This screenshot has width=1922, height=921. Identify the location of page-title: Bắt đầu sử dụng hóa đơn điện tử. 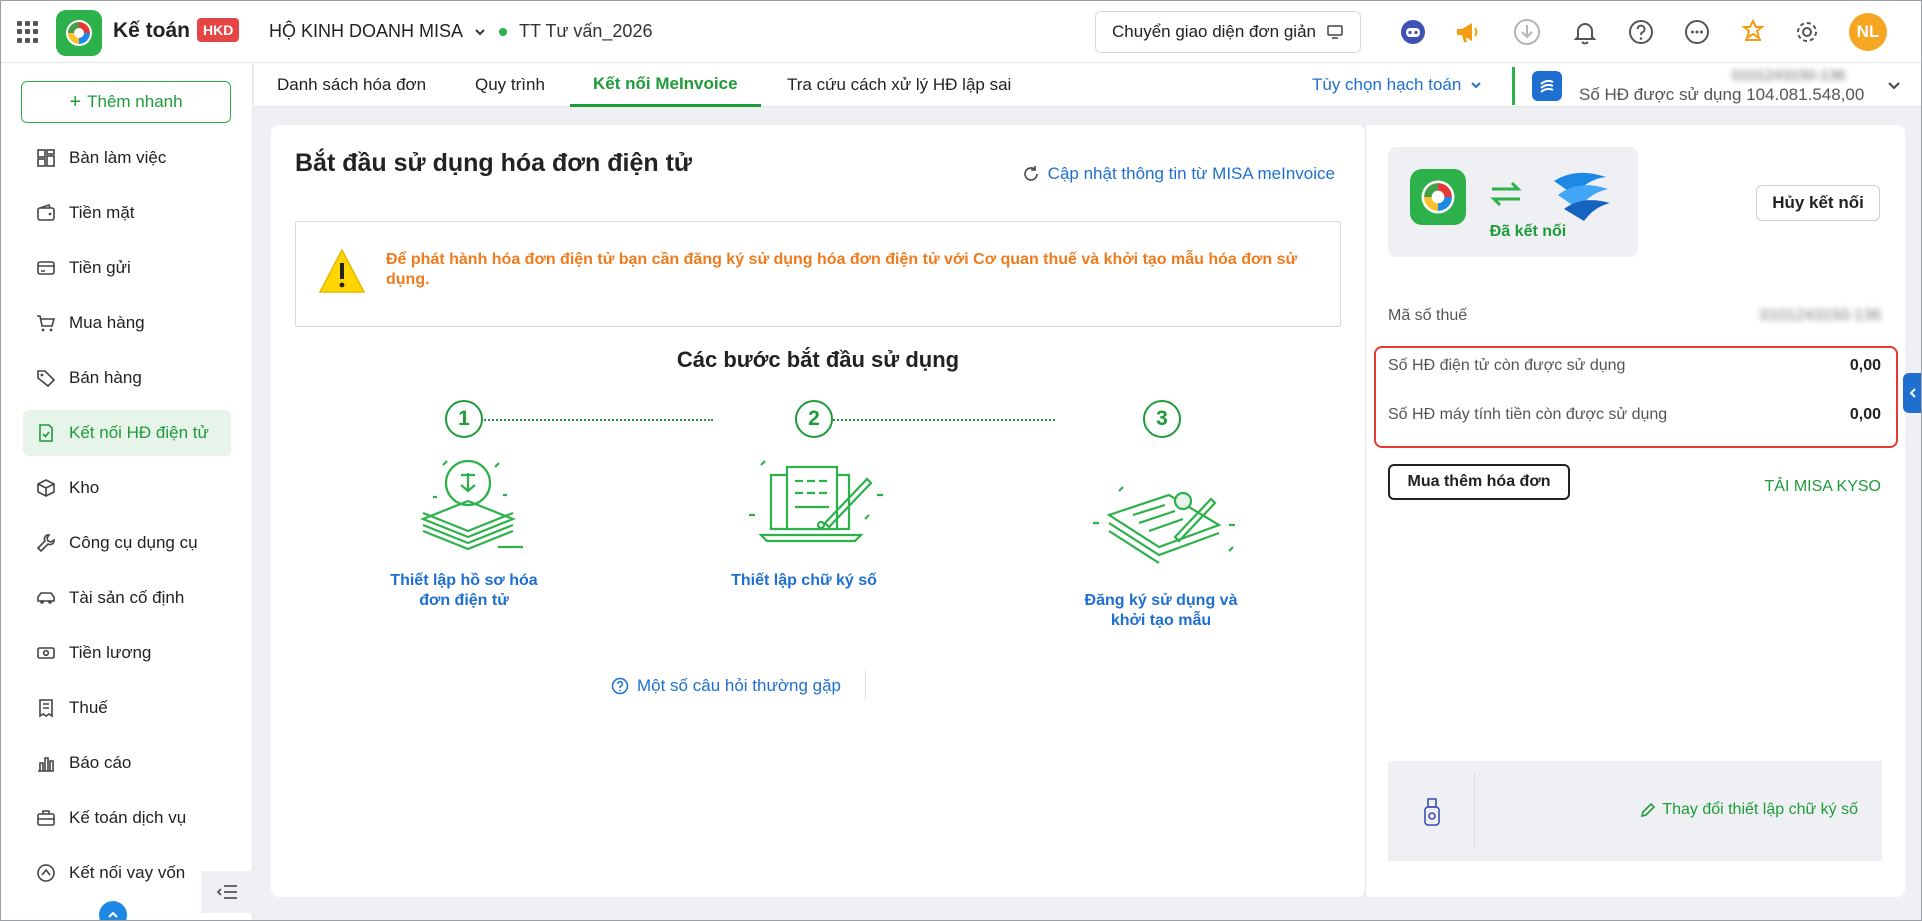
(494, 163).